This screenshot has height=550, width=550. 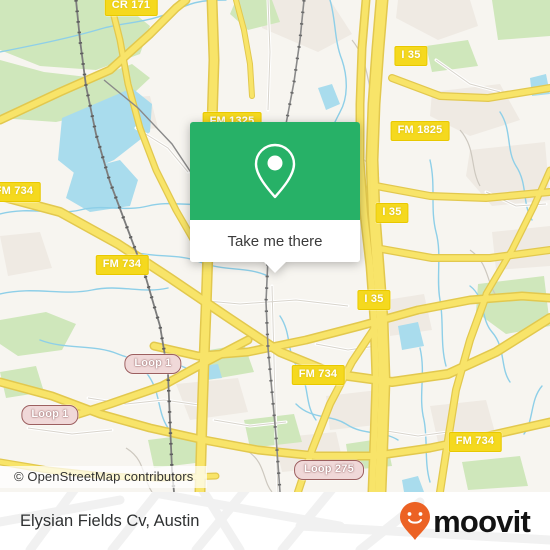 I want to click on popup-footer: Take me there, so click(x=275, y=241).